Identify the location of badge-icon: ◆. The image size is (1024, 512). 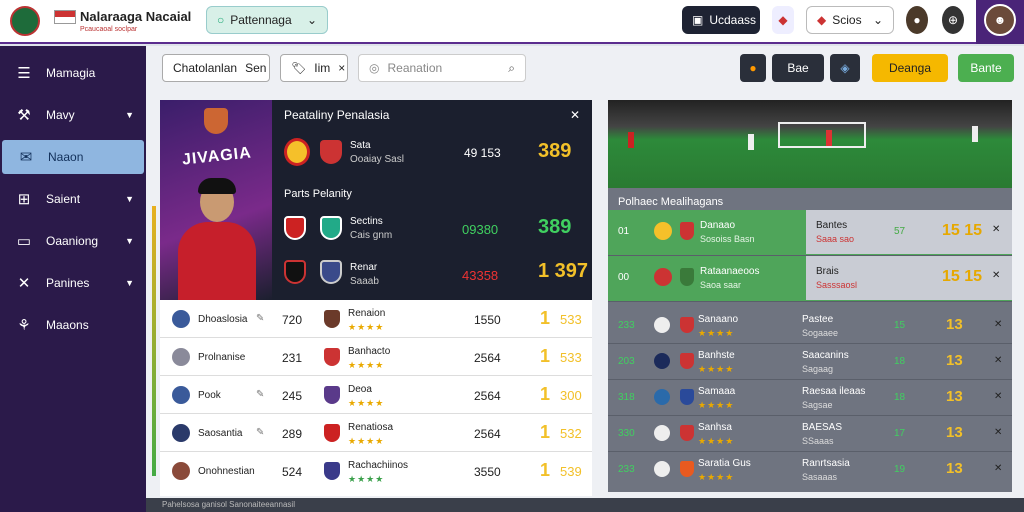
(822, 20).